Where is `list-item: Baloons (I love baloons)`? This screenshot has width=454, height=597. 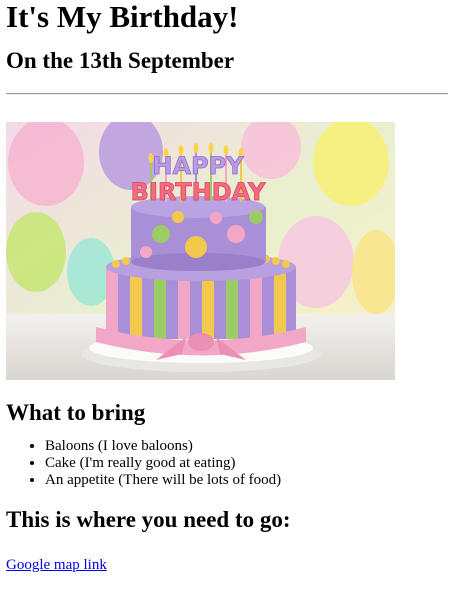 list-item: Baloons (I love baloons) is located at coordinates (246, 446).